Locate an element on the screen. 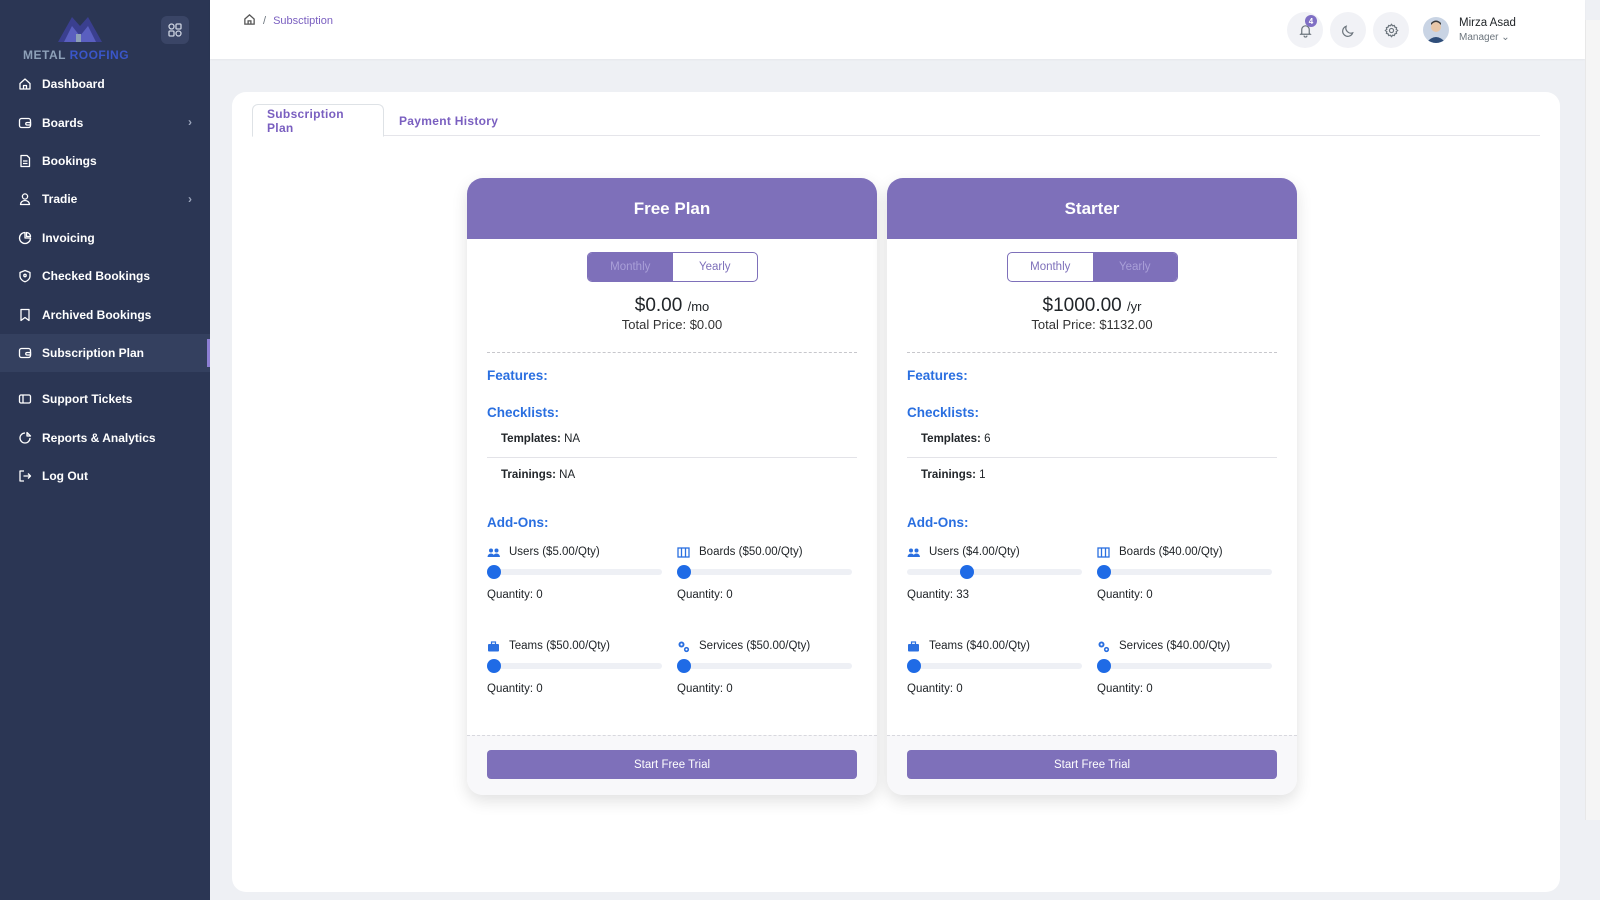 This screenshot has height=900, width=1600. grid-icon is located at coordinates (175, 30).